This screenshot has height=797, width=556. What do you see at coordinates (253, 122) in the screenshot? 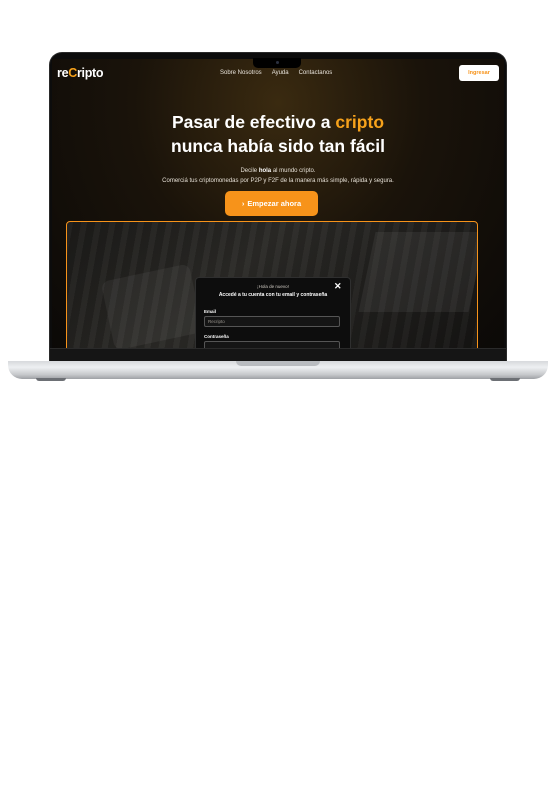
I see `hero-title-part1: Pasar de efectivo a` at bounding box center [253, 122].